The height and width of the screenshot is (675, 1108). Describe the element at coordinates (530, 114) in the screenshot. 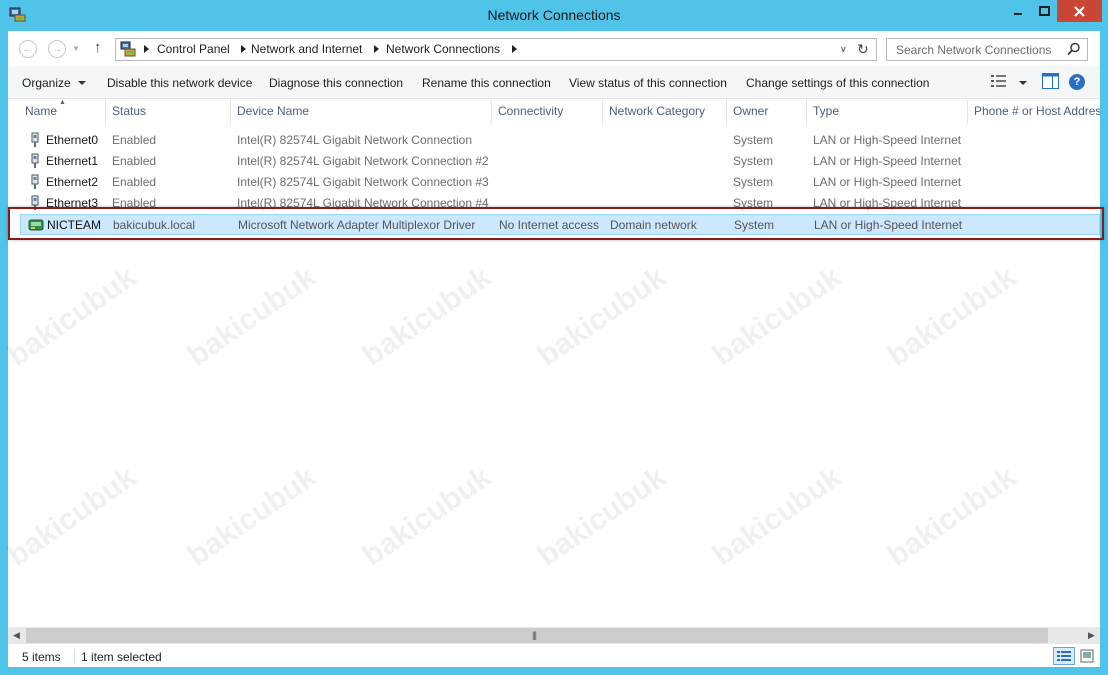

I see `column-header-connectivity: Connectivity` at that location.